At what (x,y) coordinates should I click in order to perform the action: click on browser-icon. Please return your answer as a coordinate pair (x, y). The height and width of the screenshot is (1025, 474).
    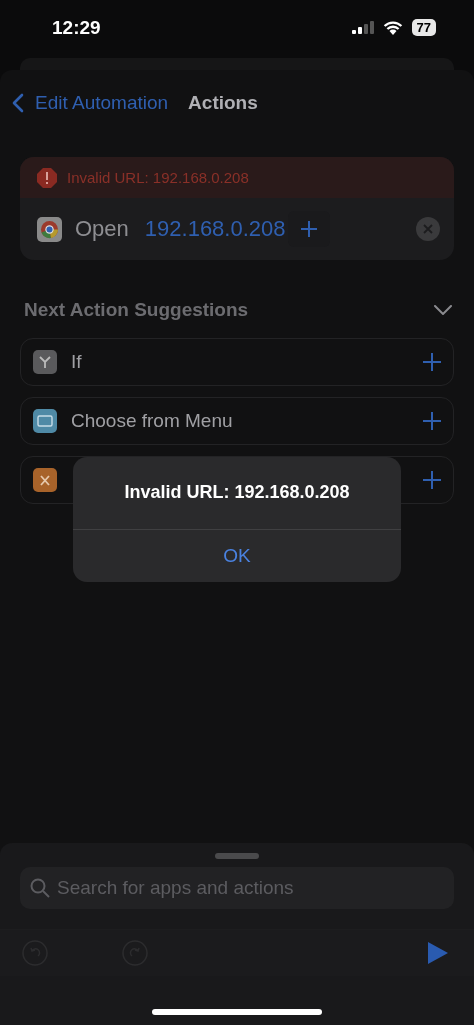
    Looking at the image, I should click on (49, 229).